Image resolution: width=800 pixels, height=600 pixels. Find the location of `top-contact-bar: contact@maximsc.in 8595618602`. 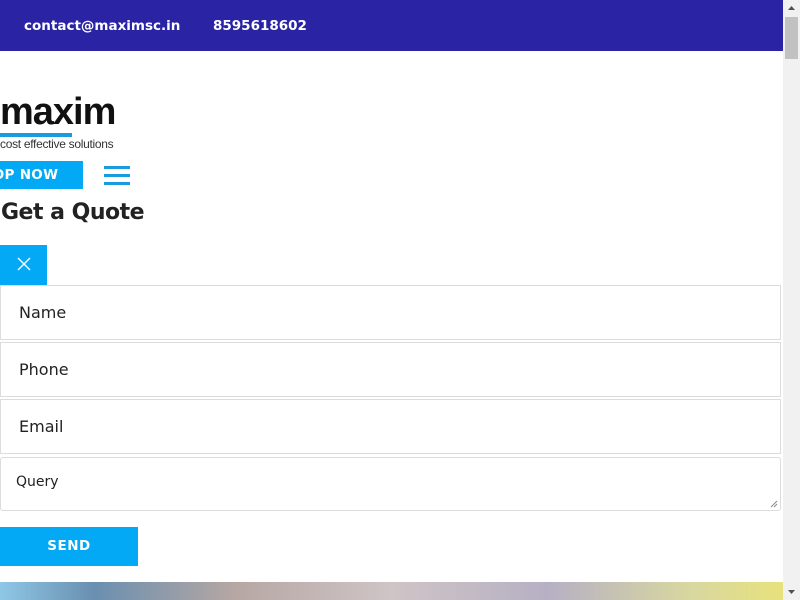

top-contact-bar: contact@maximsc.in 8595618602 is located at coordinates (391, 25).